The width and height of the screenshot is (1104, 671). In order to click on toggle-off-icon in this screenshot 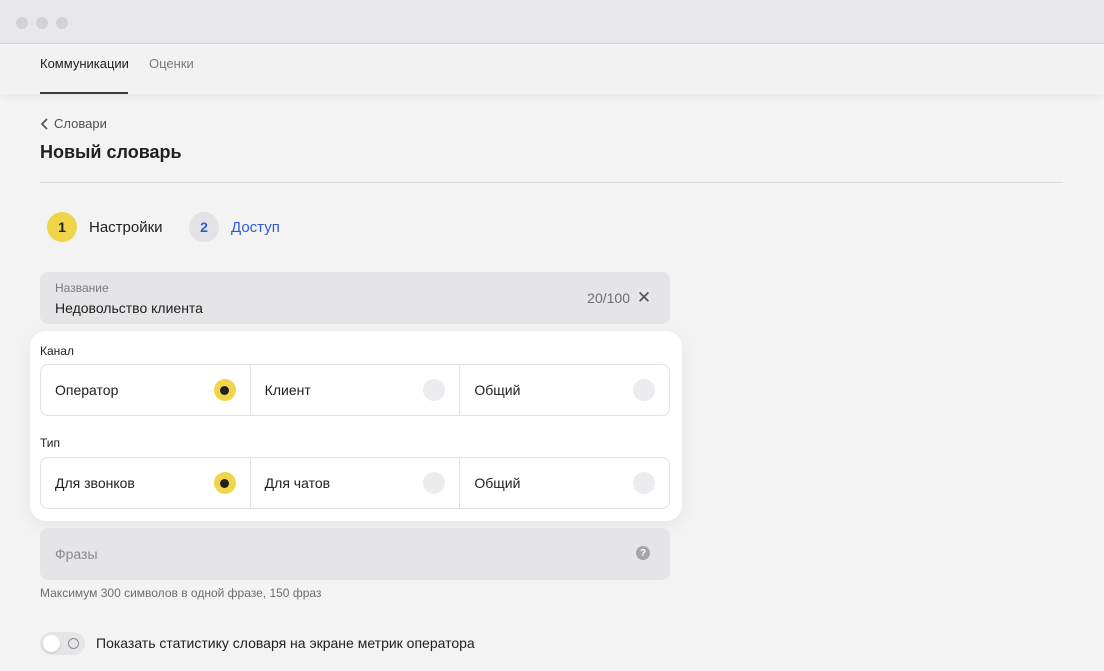, I will do `click(73, 643)`.